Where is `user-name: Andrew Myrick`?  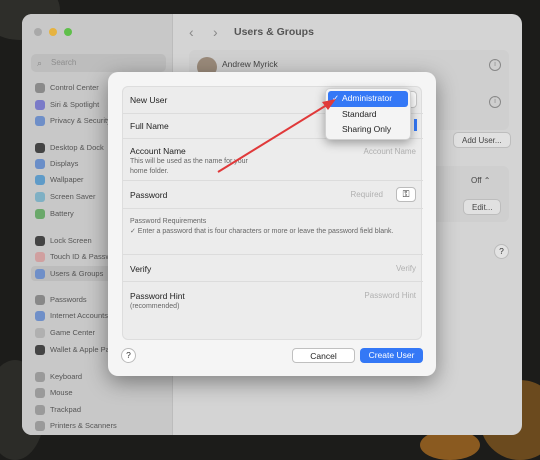
user-name: Andrew Myrick is located at coordinates (250, 64).